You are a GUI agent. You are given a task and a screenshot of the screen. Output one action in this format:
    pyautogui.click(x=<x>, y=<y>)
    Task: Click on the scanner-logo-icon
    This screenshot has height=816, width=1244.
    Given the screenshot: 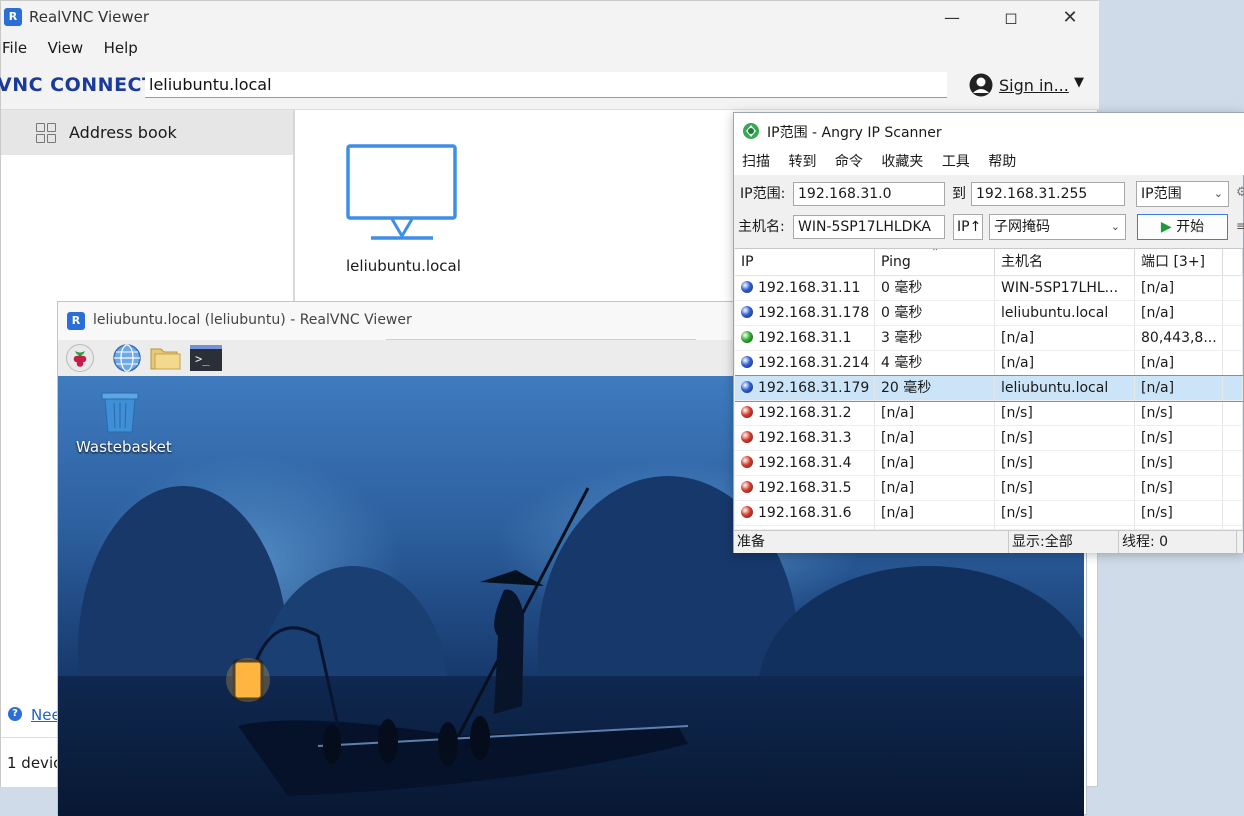 What is the action you would take?
    pyautogui.click(x=751, y=131)
    